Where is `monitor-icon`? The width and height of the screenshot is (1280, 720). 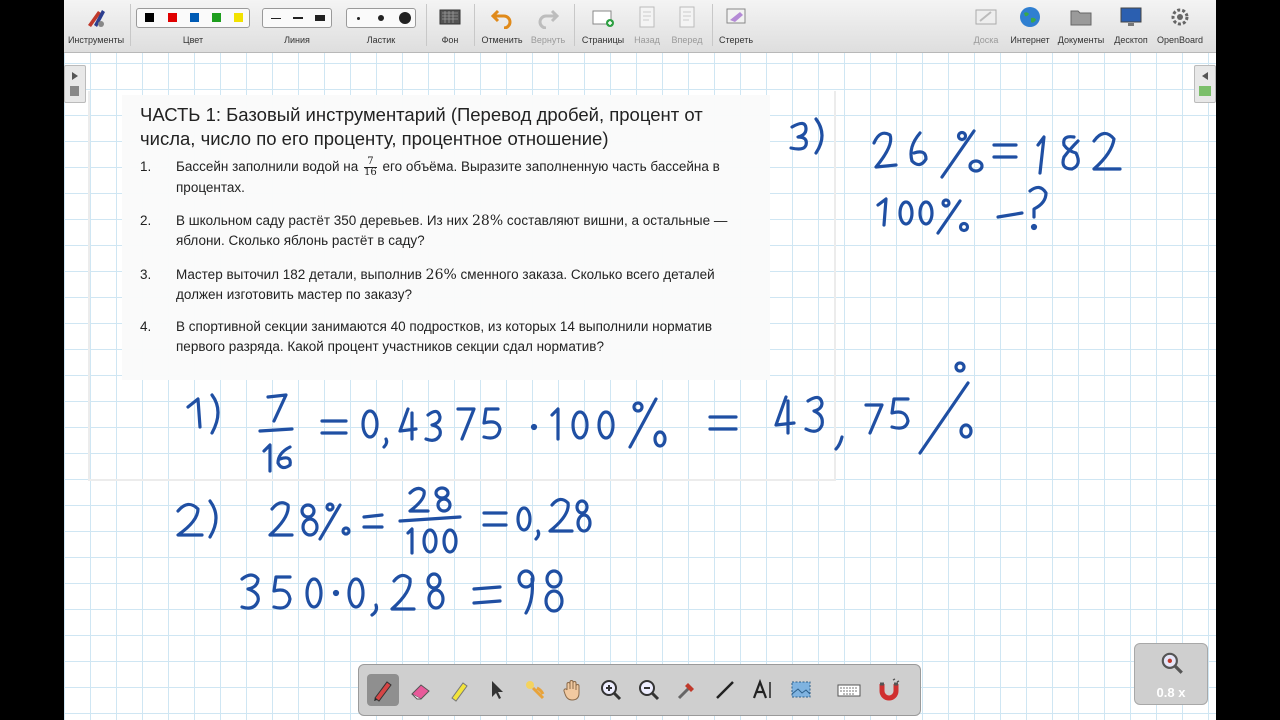
monitor-icon is located at coordinates (1131, 16).